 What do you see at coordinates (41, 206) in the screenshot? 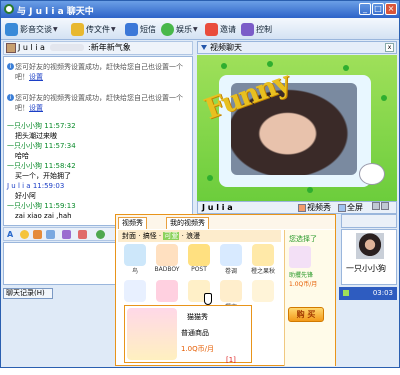
I see `message-header: 一只小小狗 11:59:13` at bounding box center [41, 206].